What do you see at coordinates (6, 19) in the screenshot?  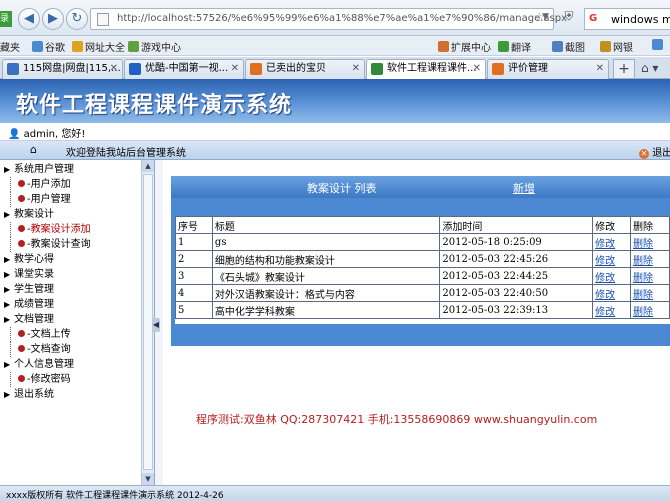 I see `login-side-tab: 录` at bounding box center [6, 19].